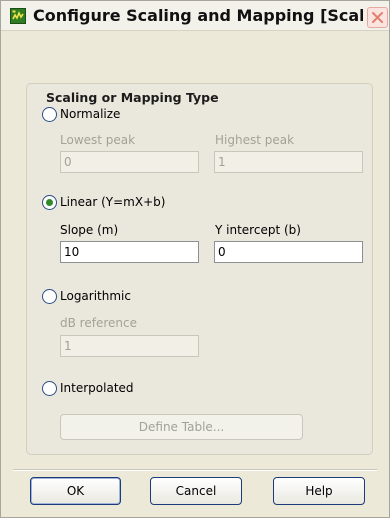  Describe the element at coordinates (132, 97) in the screenshot. I see `group-title: Scaling or Mapping Type` at that location.